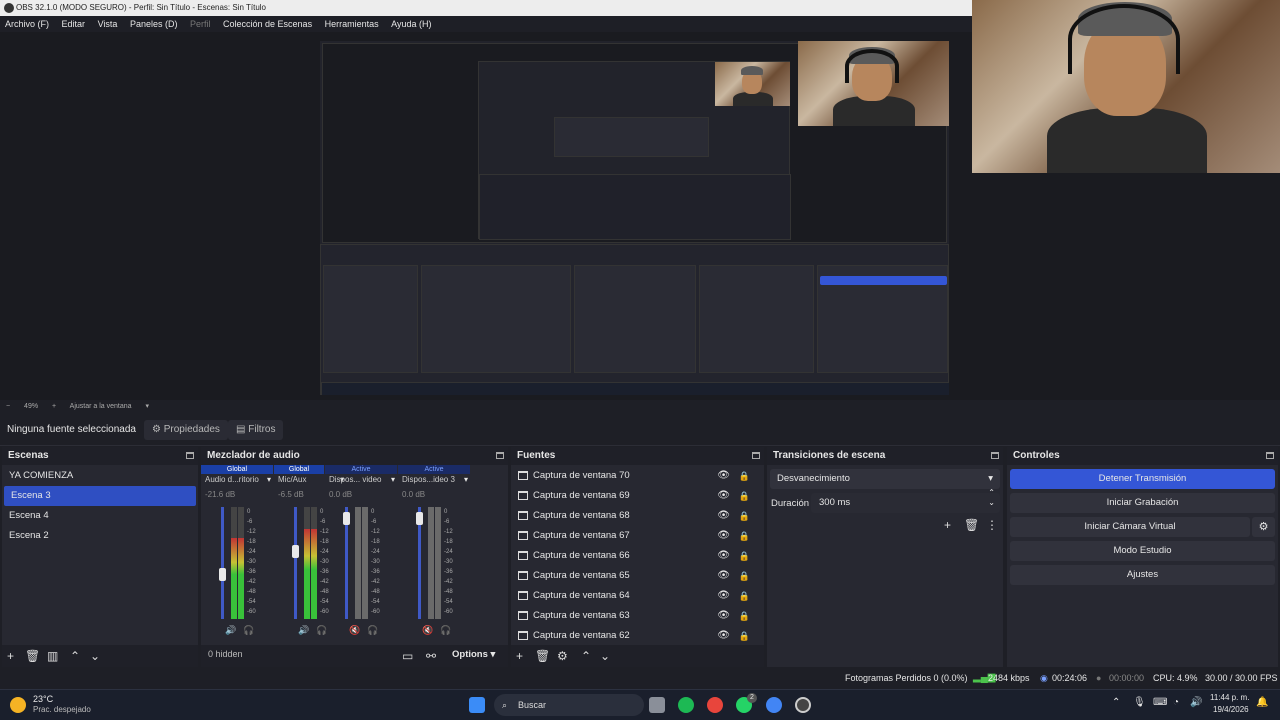  I want to click on chevron-down-icon: ▾, so click(148, 406).